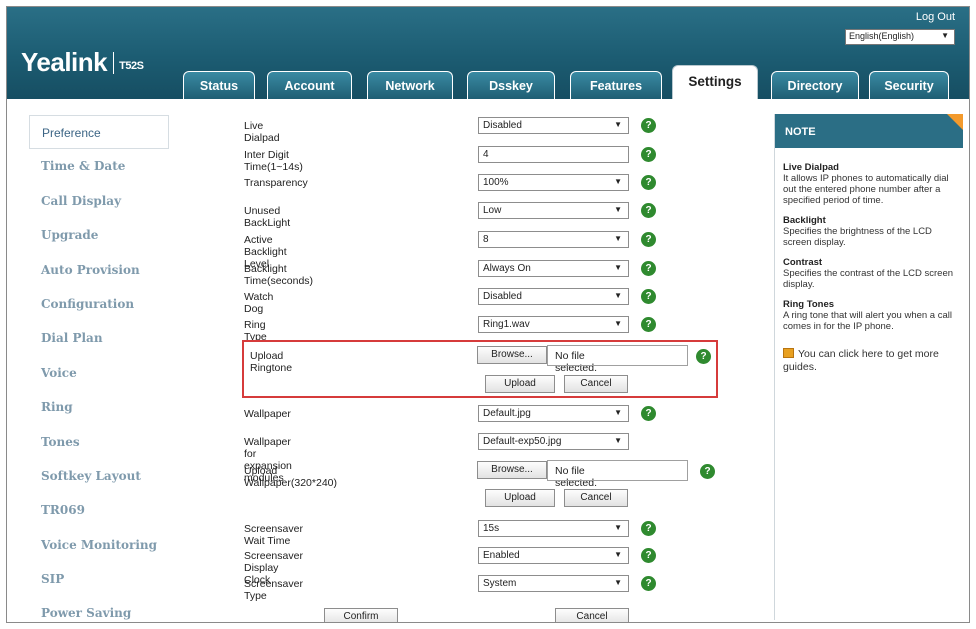 This screenshot has height=629, width=976. I want to click on wallpaper-expansion-value: Default-exp50.jpg, so click(522, 441).